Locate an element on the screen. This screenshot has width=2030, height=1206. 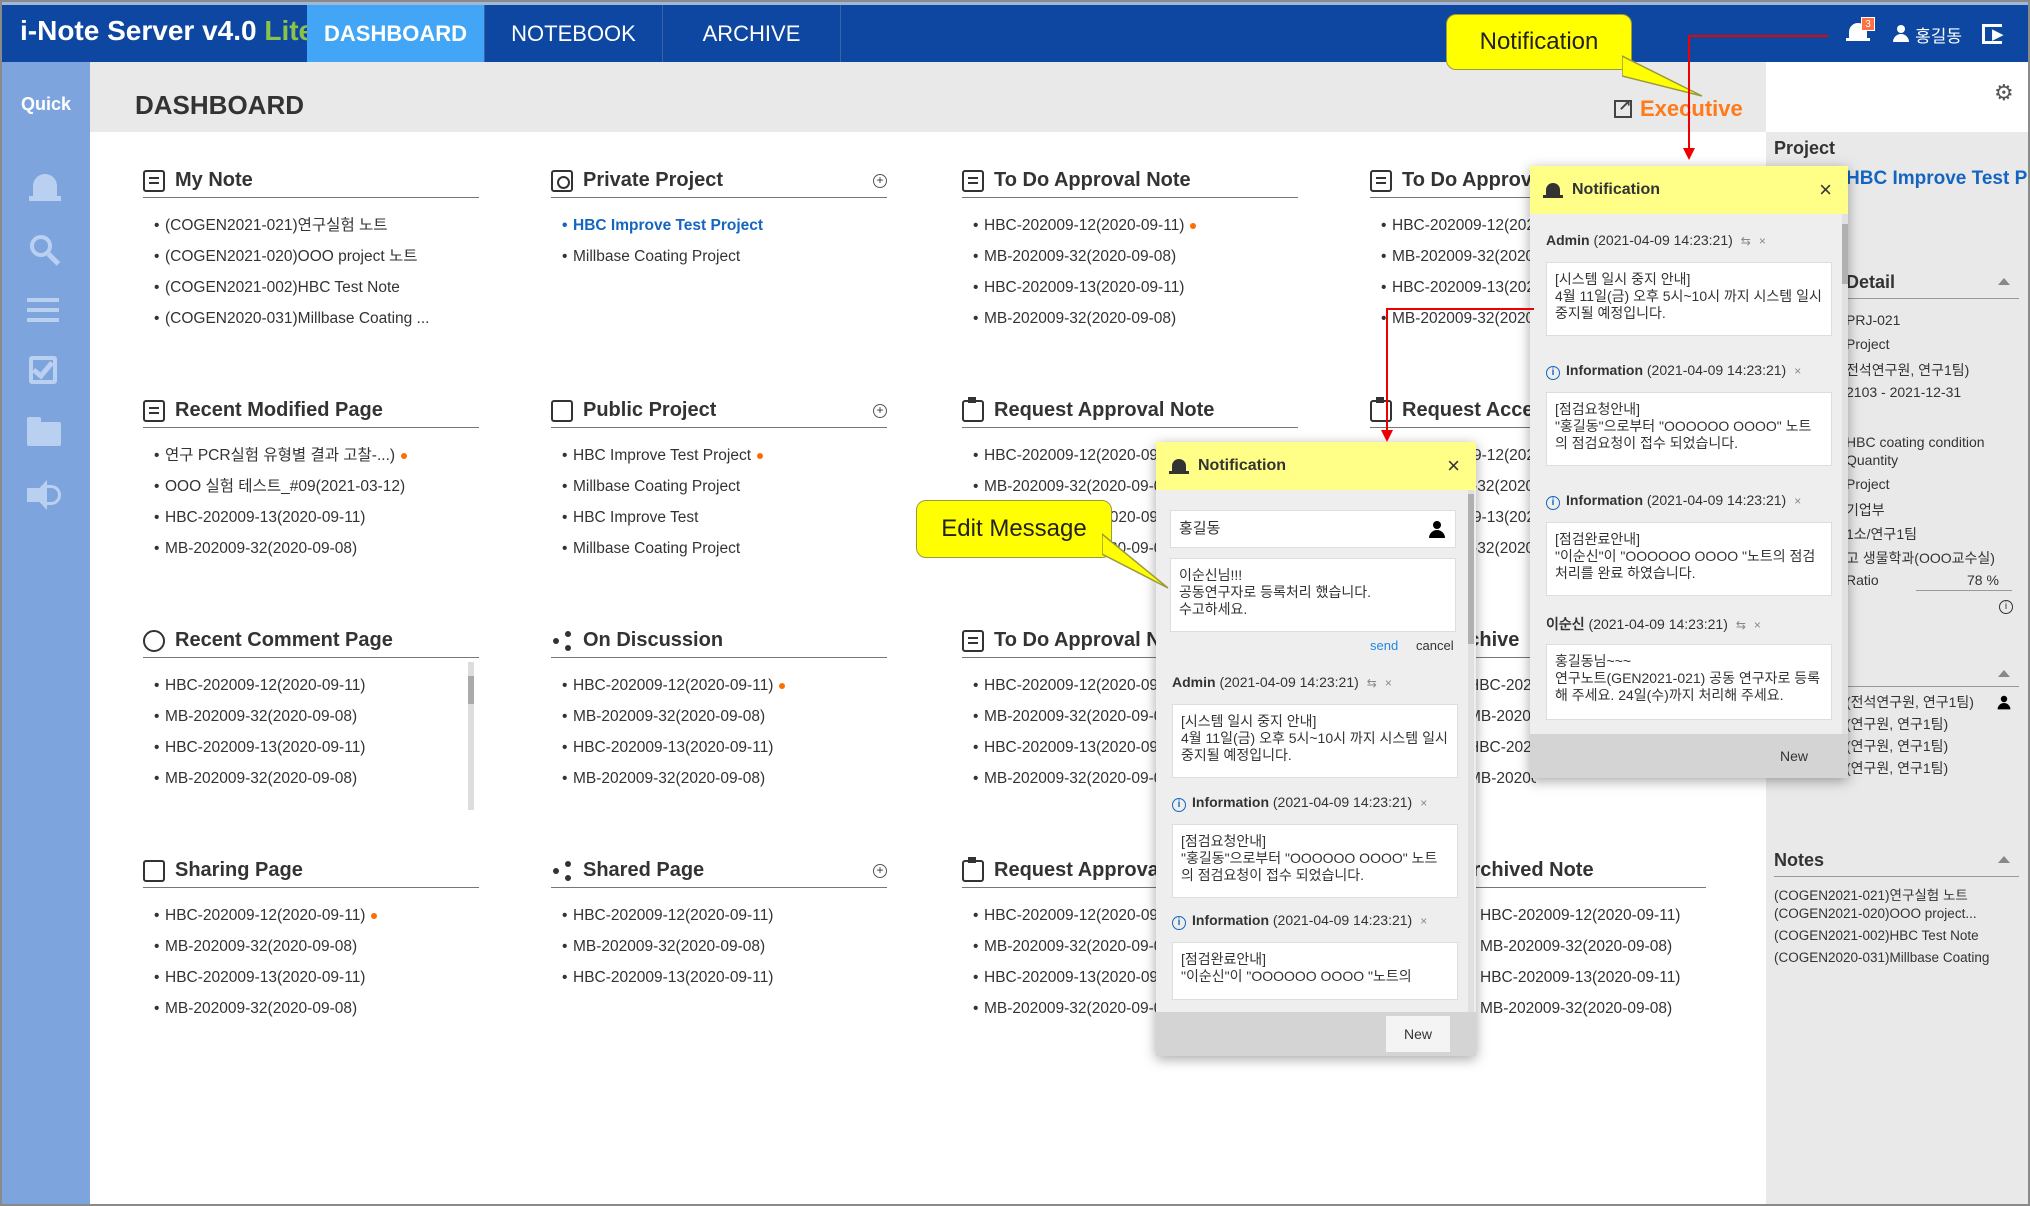
list-item: 연구 PCR실험 유형별 결과 고찰-...) is located at coordinates (311, 455).